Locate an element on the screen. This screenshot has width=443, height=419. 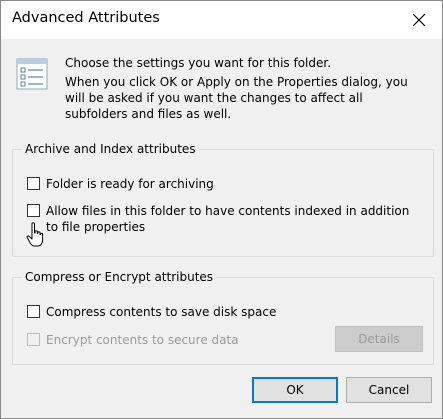
folder-archiving-label: Folder is ready for archiving is located at coordinates (130, 184).